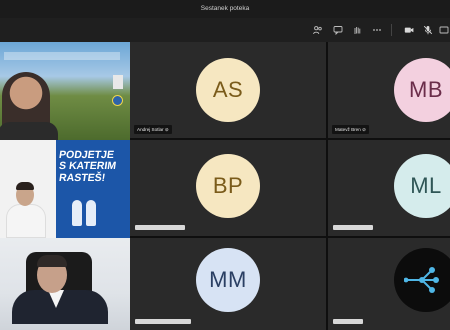 The image size is (450, 330). I want to click on participant-name: Matevž Bren, so click(348, 129).